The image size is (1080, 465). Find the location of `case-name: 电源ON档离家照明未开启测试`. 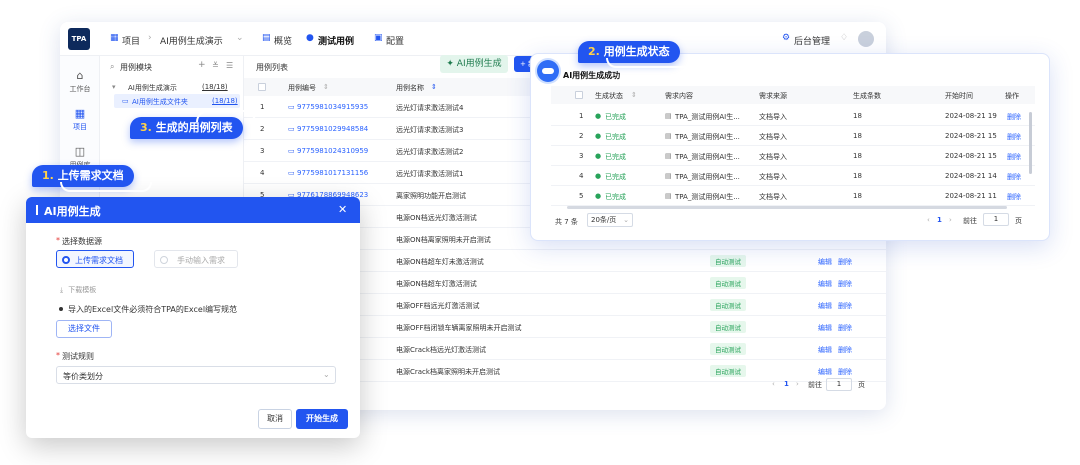

case-name: 电源ON档离家照明未开启测试 is located at coordinates (443, 240).